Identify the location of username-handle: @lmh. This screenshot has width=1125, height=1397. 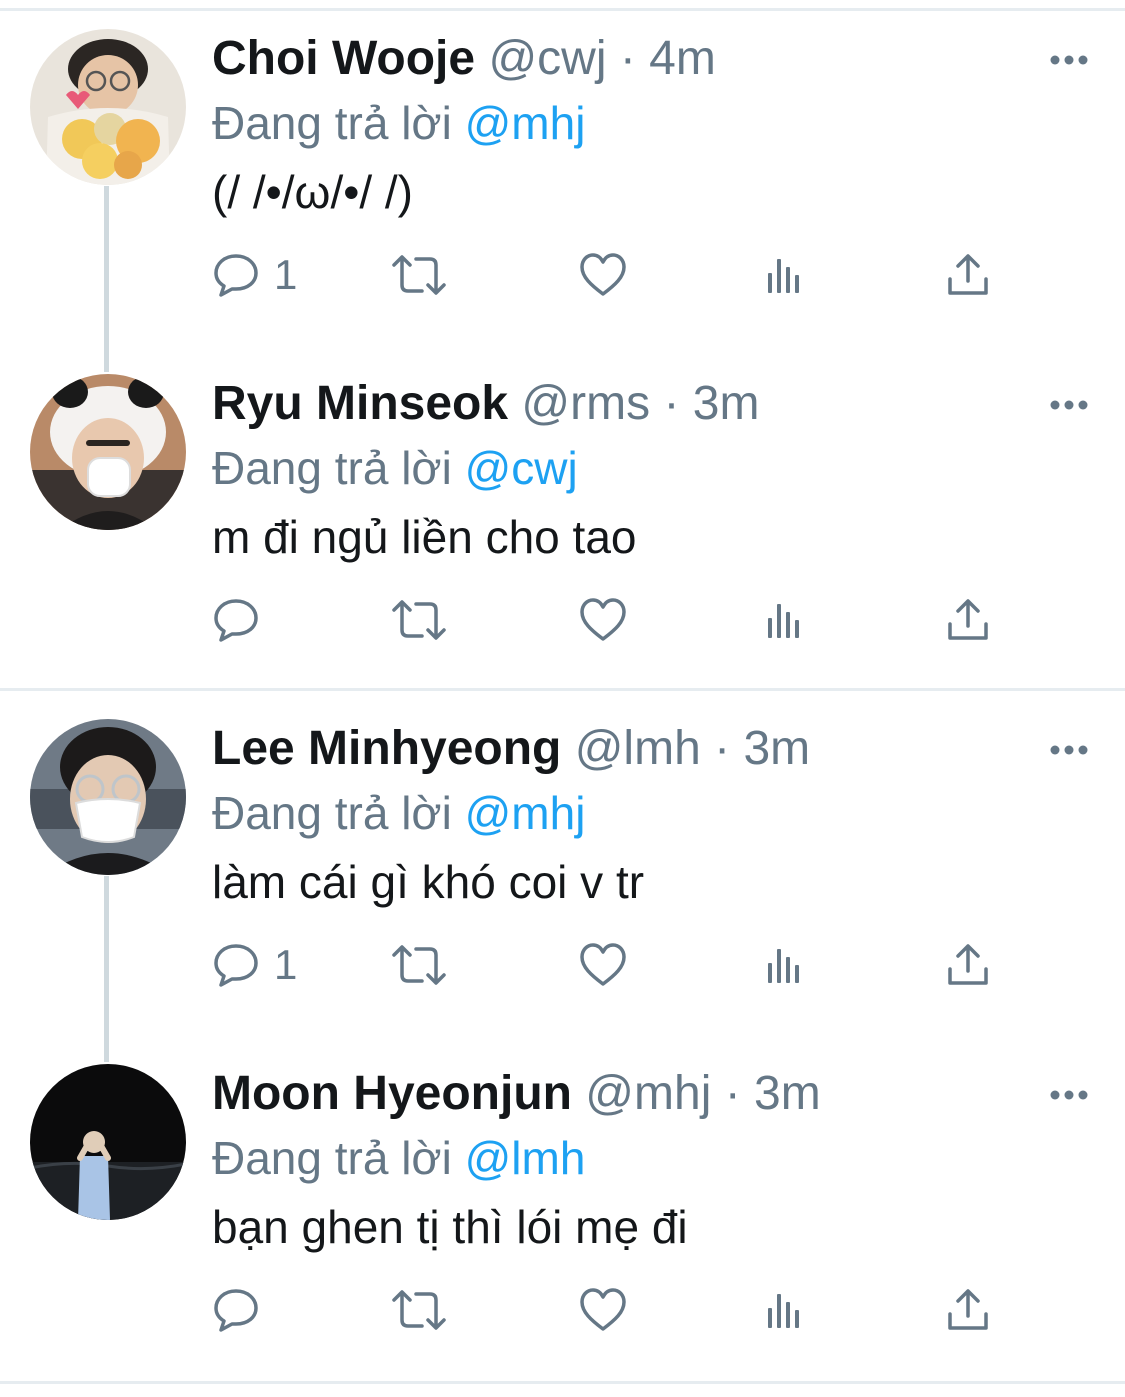
(638, 748).